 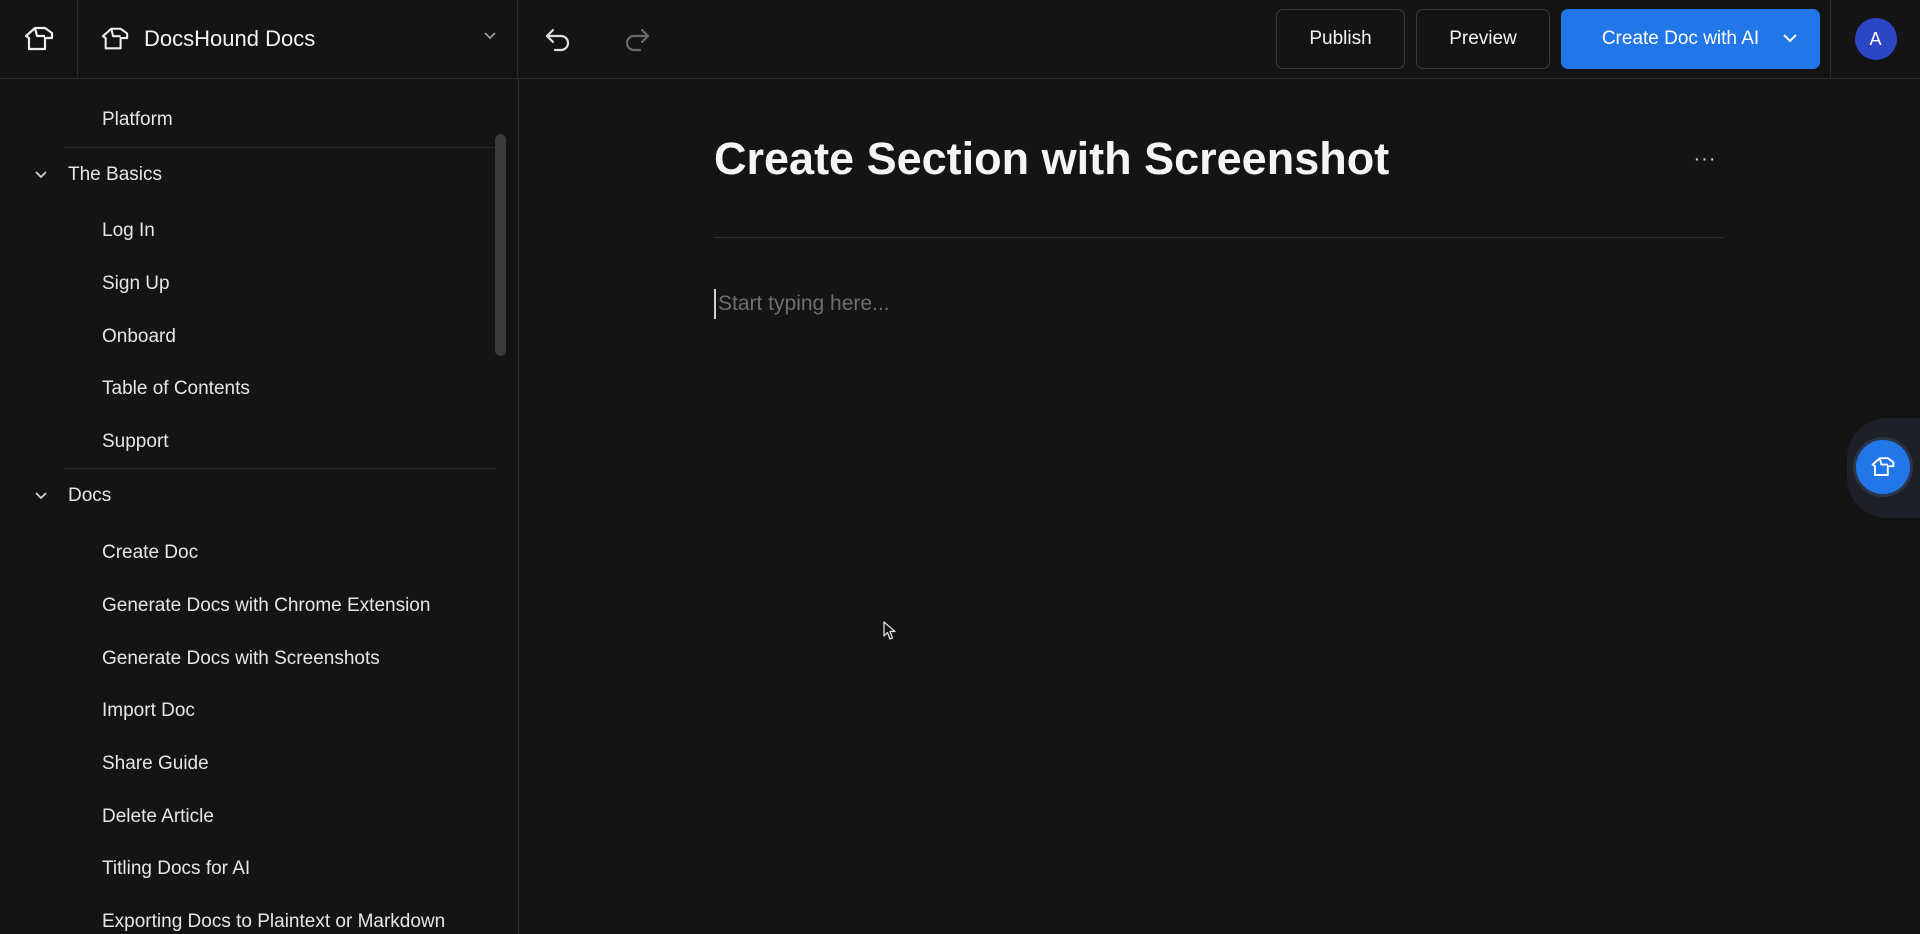 I want to click on sidebar-item-onboard: Onboard, so click(x=139, y=337).